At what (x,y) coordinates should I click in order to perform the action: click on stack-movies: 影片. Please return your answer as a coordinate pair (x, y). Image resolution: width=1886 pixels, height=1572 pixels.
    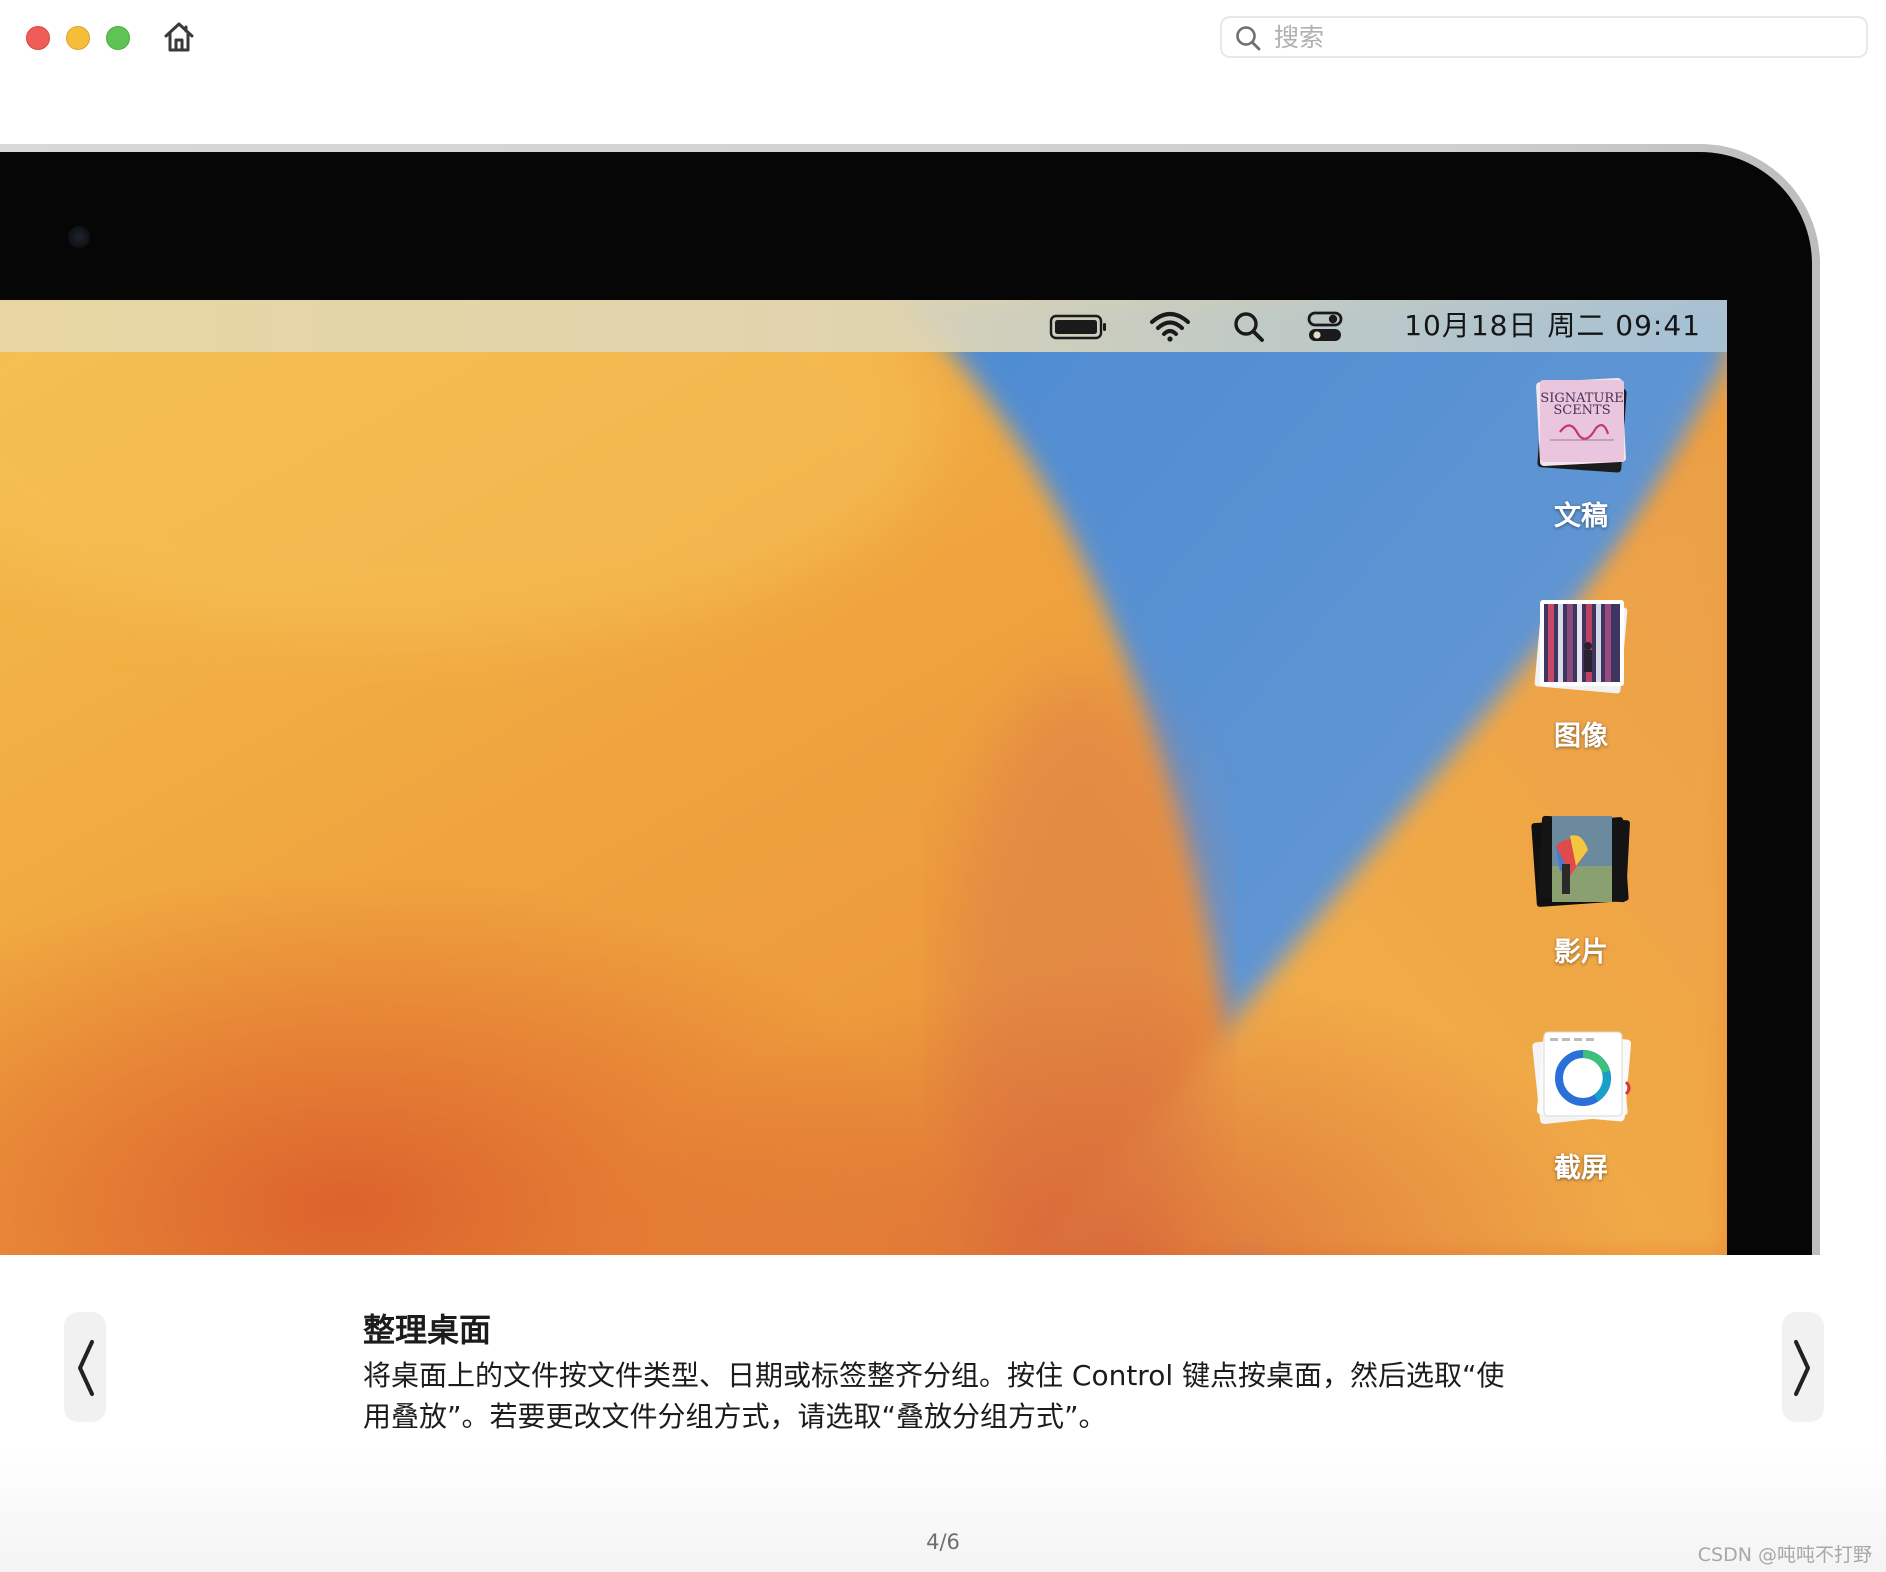
    Looking at the image, I should click on (1581, 887).